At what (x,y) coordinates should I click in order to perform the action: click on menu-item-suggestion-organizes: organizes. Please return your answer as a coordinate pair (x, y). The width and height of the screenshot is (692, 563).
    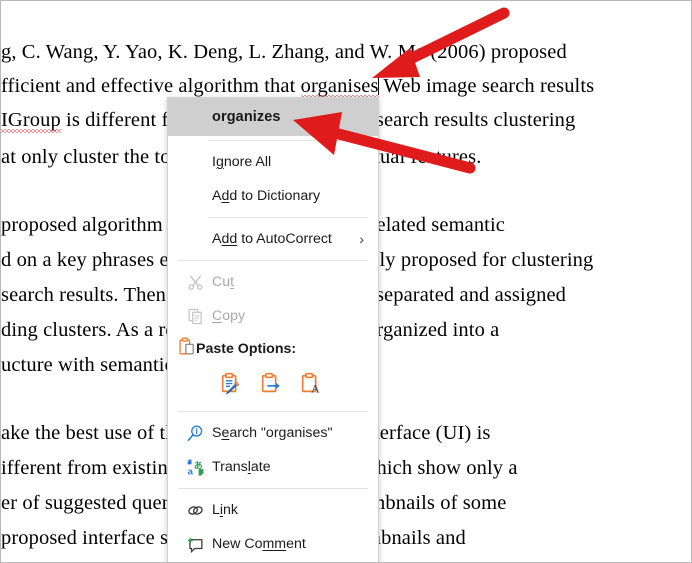
    Looking at the image, I should click on (273, 117).